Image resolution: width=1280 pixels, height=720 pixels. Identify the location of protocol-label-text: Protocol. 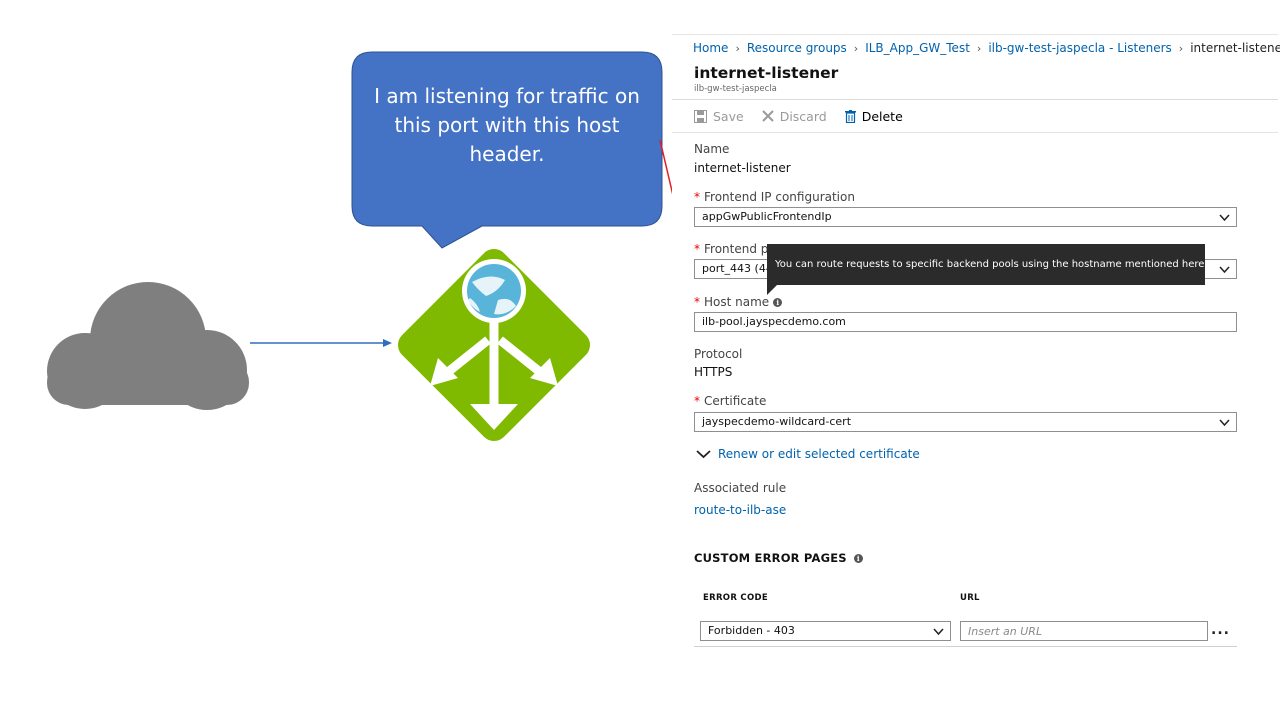
(718, 354).